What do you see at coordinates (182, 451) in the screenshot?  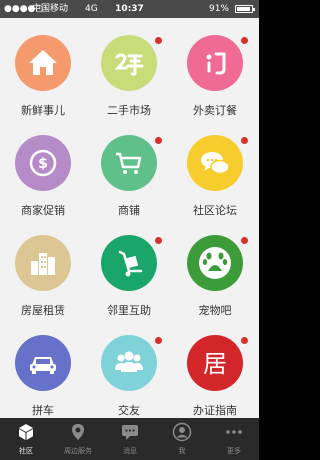 I see `tab-label: 我` at bounding box center [182, 451].